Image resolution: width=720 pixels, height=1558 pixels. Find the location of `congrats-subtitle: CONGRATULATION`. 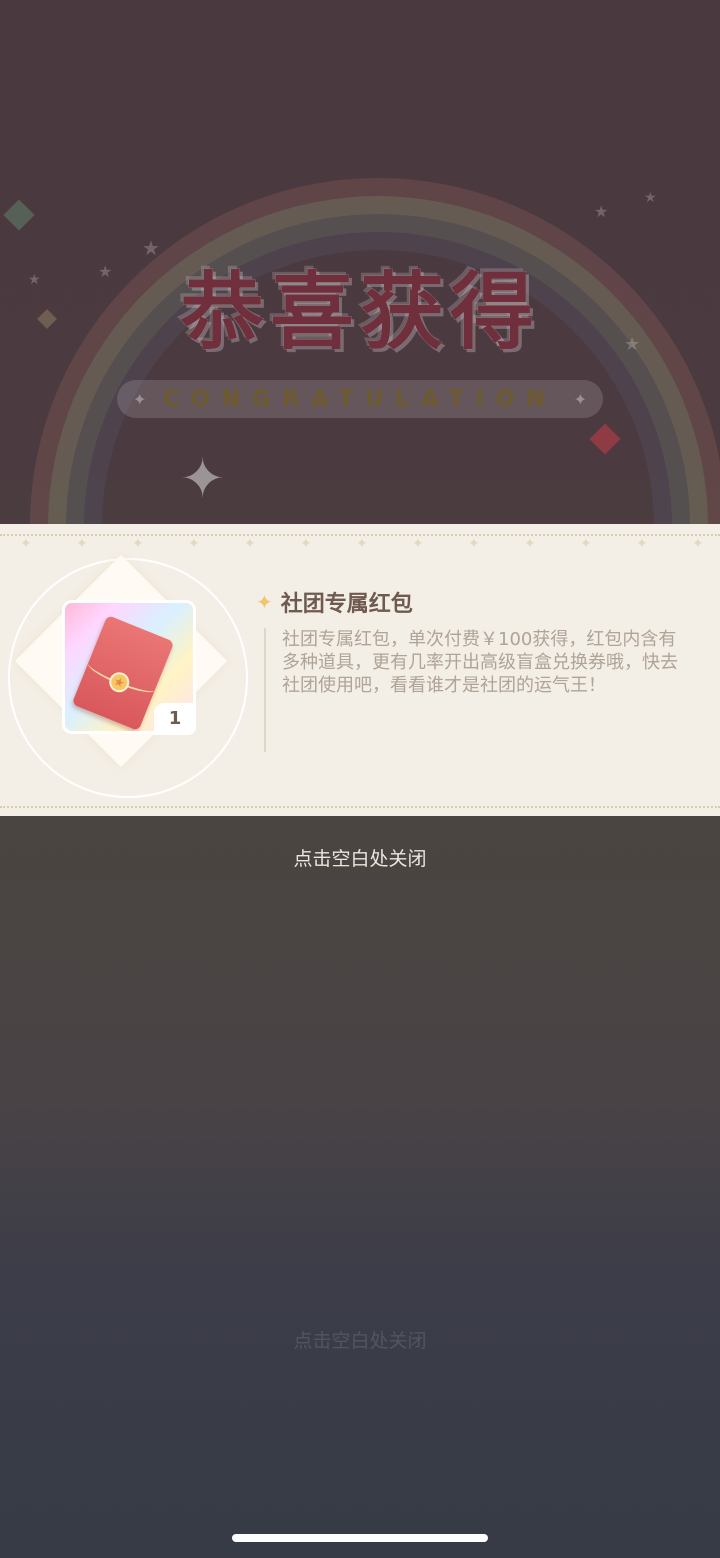

congrats-subtitle: CONGRATULATION is located at coordinates (360, 399).